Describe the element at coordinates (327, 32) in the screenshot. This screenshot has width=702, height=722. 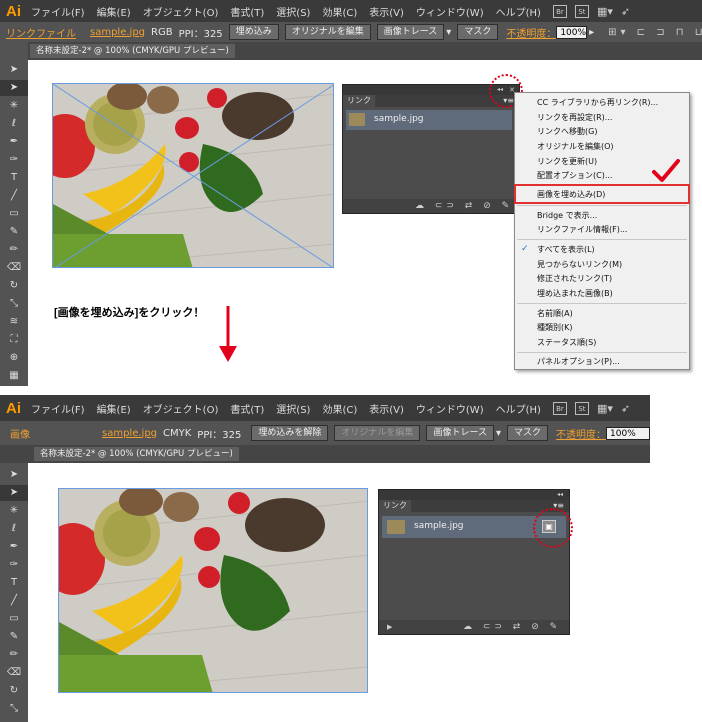
I see `edit-original-button: オリジナルを編集` at that location.